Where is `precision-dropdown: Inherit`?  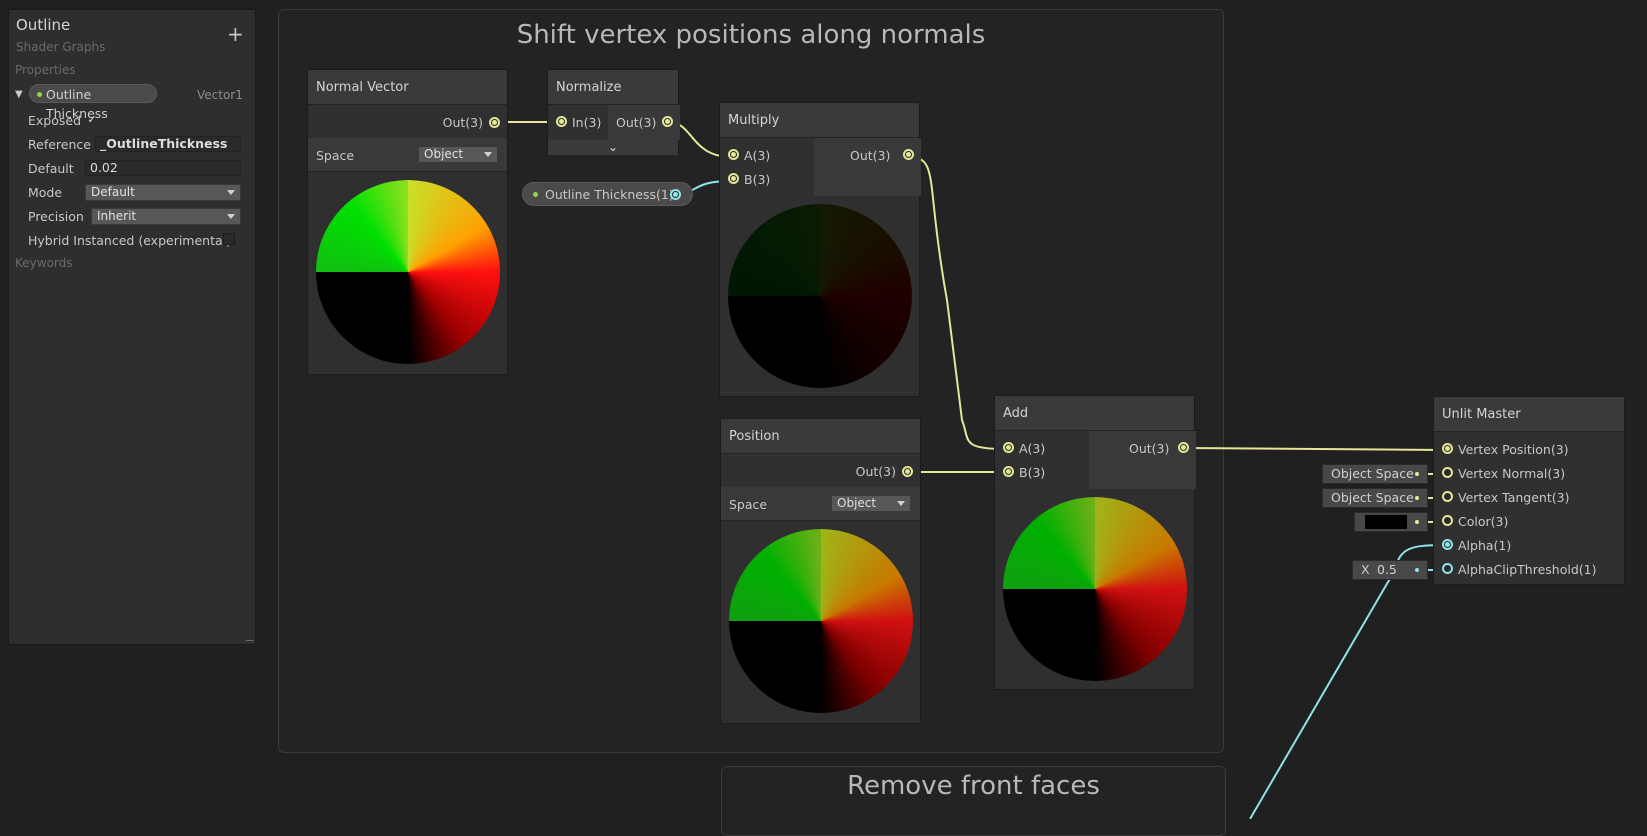 precision-dropdown: Inherit is located at coordinates (166, 216).